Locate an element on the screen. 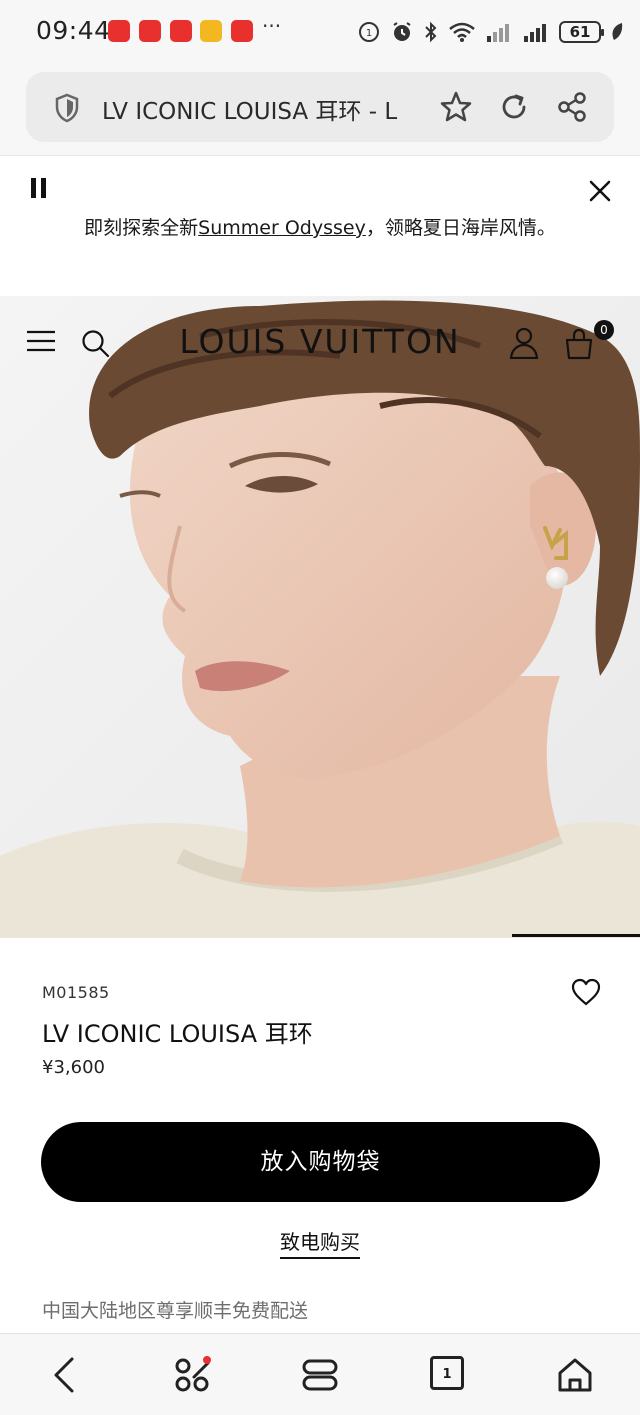 Image resolution: width=640 pixels, height=1415 pixels. bag-count-badge: 0 is located at coordinates (604, 330).